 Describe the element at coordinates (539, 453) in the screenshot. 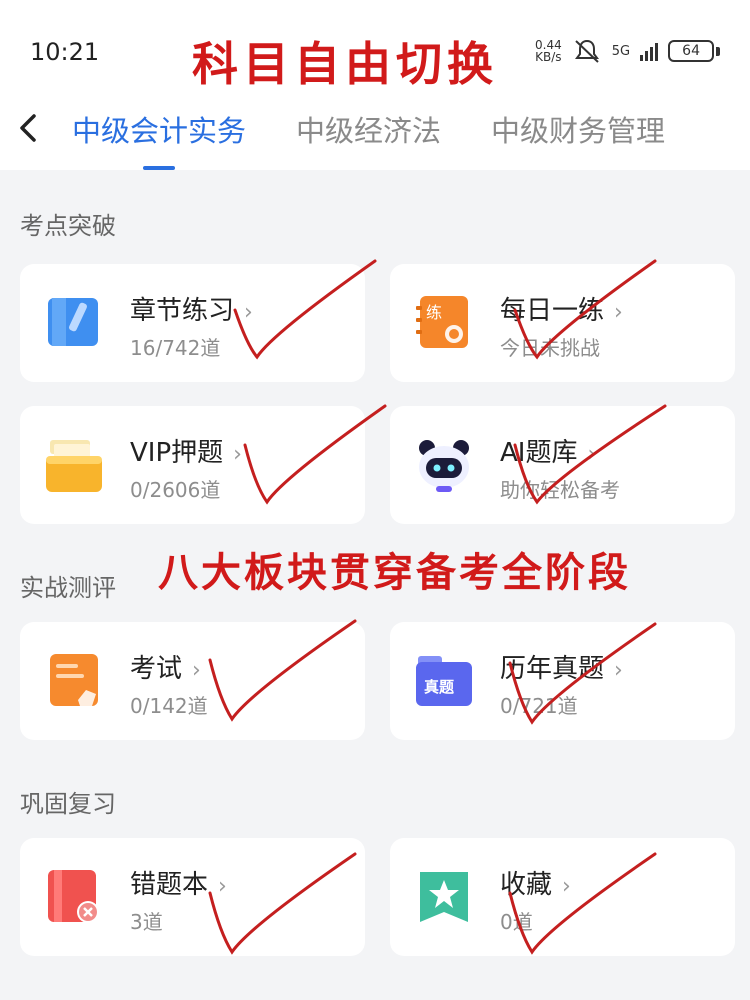

I see `card-title: AI题库` at that location.